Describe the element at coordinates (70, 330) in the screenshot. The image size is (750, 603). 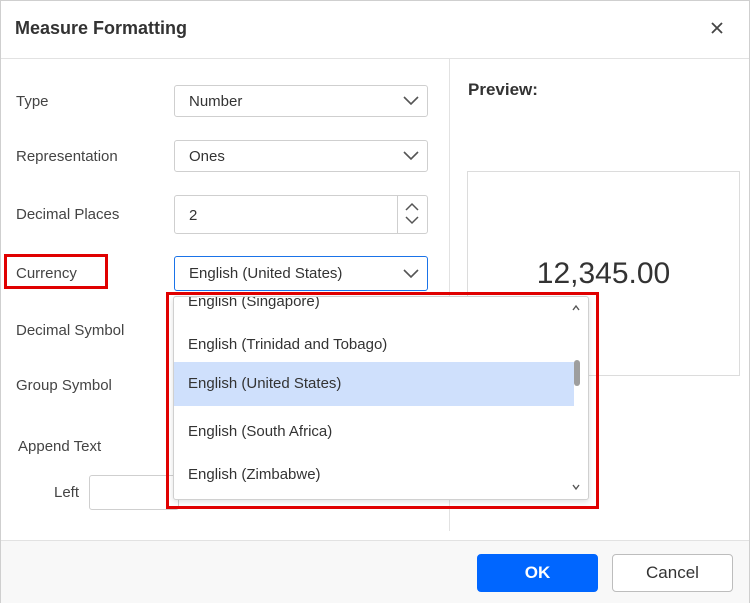
I see `decimal-symbol-label: Decimal Symbol` at that location.